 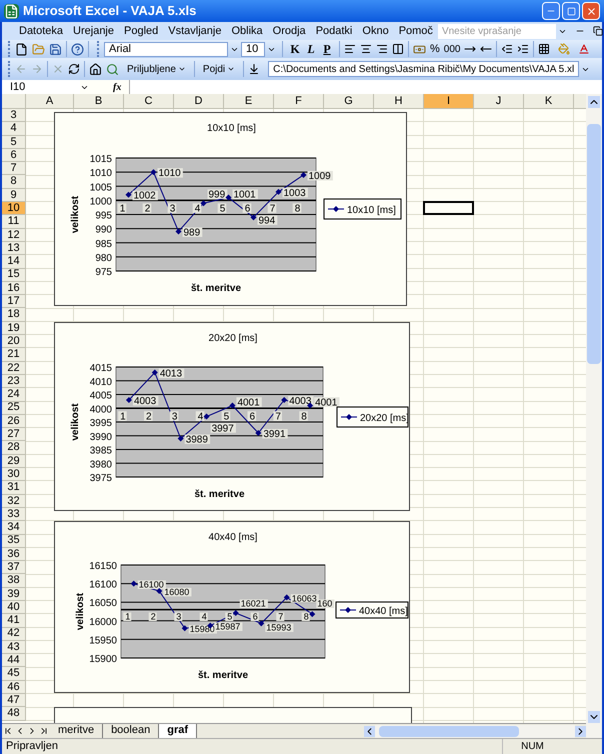 I want to click on function-button: fx, so click(x=117, y=87).